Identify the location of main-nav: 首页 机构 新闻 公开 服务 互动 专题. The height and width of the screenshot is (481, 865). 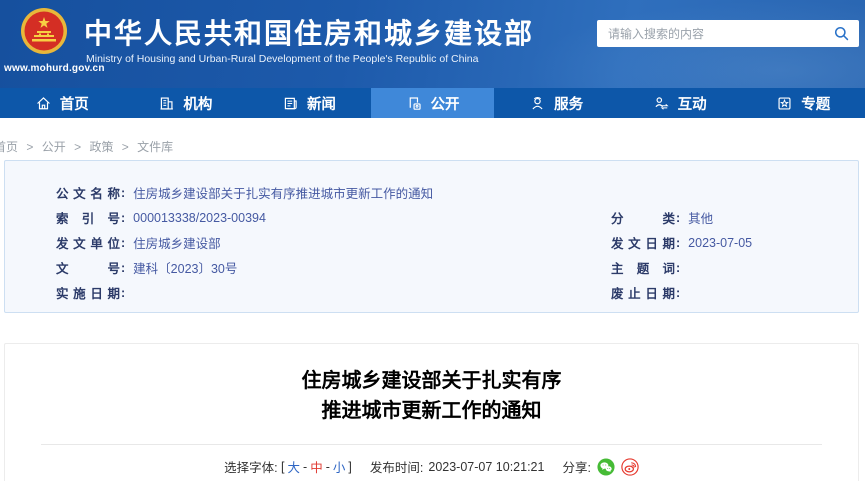
(432, 103).